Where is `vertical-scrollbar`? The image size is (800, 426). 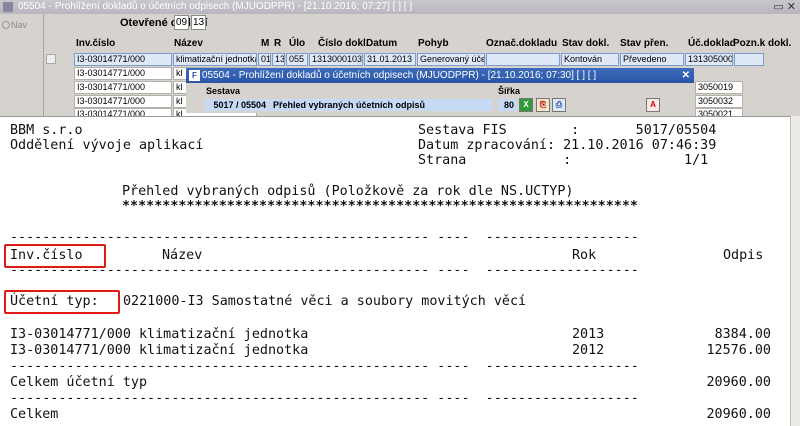 vertical-scrollbar is located at coordinates (795, 271).